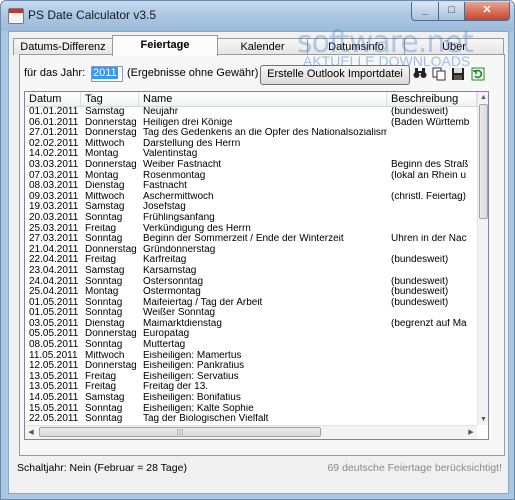 The height and width of the screenshot is (500, 515). I want to click on cell-date: 08.05.2011, so click(54, 345).